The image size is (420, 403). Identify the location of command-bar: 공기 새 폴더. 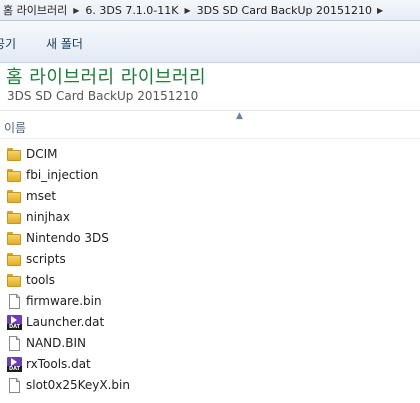
(210, 42).